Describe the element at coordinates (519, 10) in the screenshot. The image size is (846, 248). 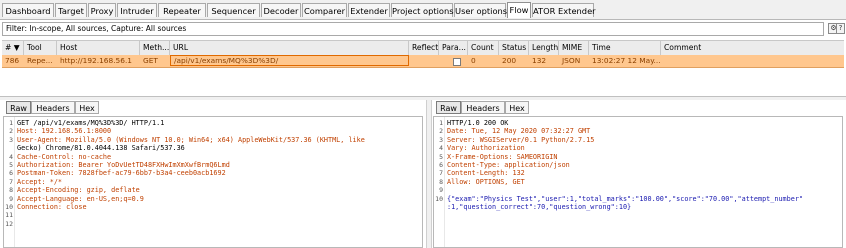
I see `tab-flow: Flow` at that location.